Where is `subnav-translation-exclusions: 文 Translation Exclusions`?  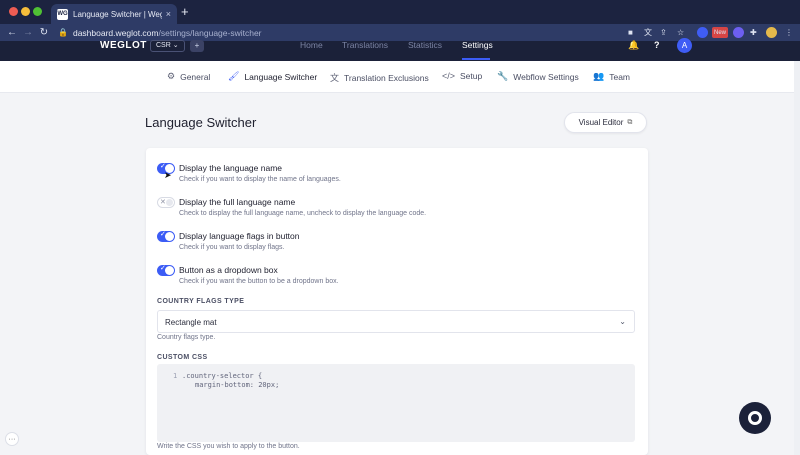 subnav-translation-exclusions: 文 Translation Exclusions is located at coordinates (379, 77).